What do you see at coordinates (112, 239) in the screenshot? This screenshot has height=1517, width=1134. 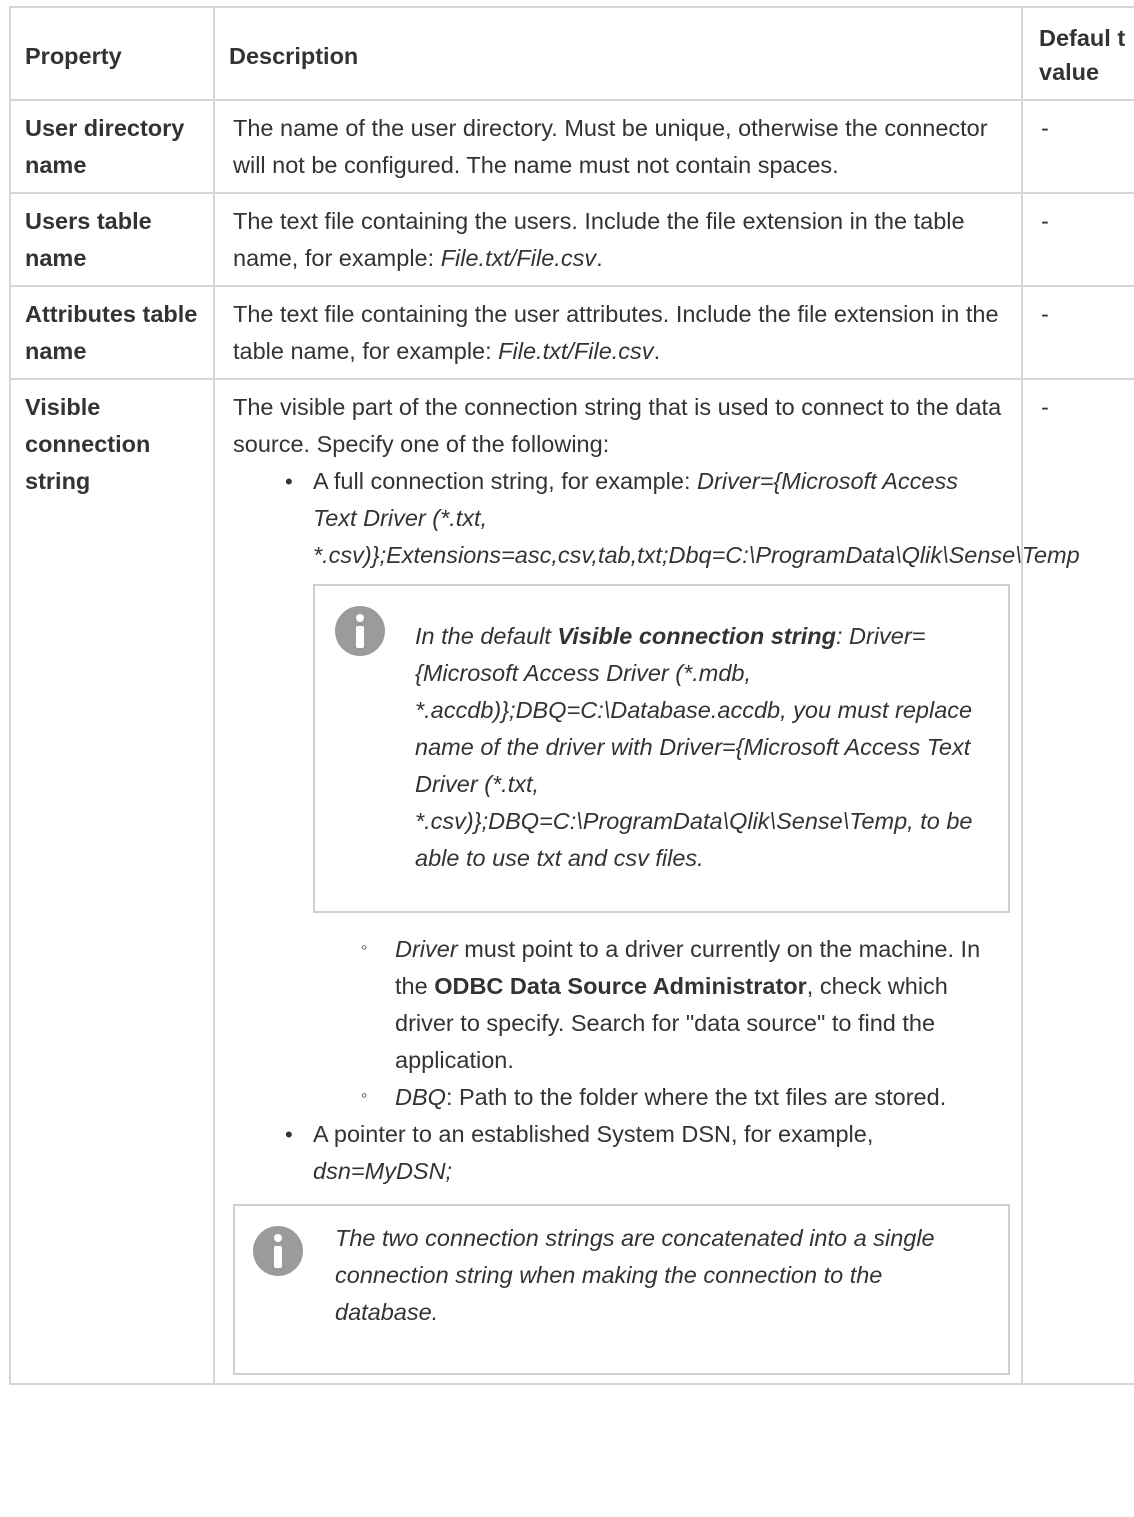 I see `property-name: Users table name` at bounding box center [112, 239].